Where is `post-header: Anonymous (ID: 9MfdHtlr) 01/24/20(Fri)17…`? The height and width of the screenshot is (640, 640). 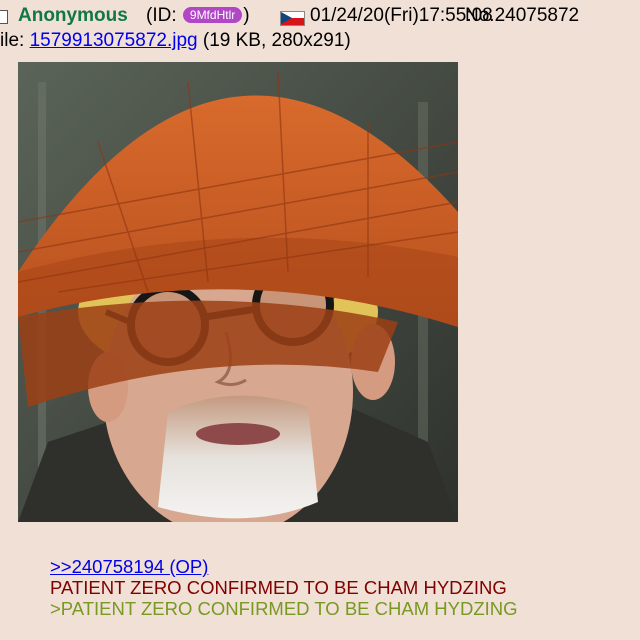 post-header: Anonymous (ID: 9MfdHtlr) 01/24/20(Fri)17… is located at coordinates (320, 16).